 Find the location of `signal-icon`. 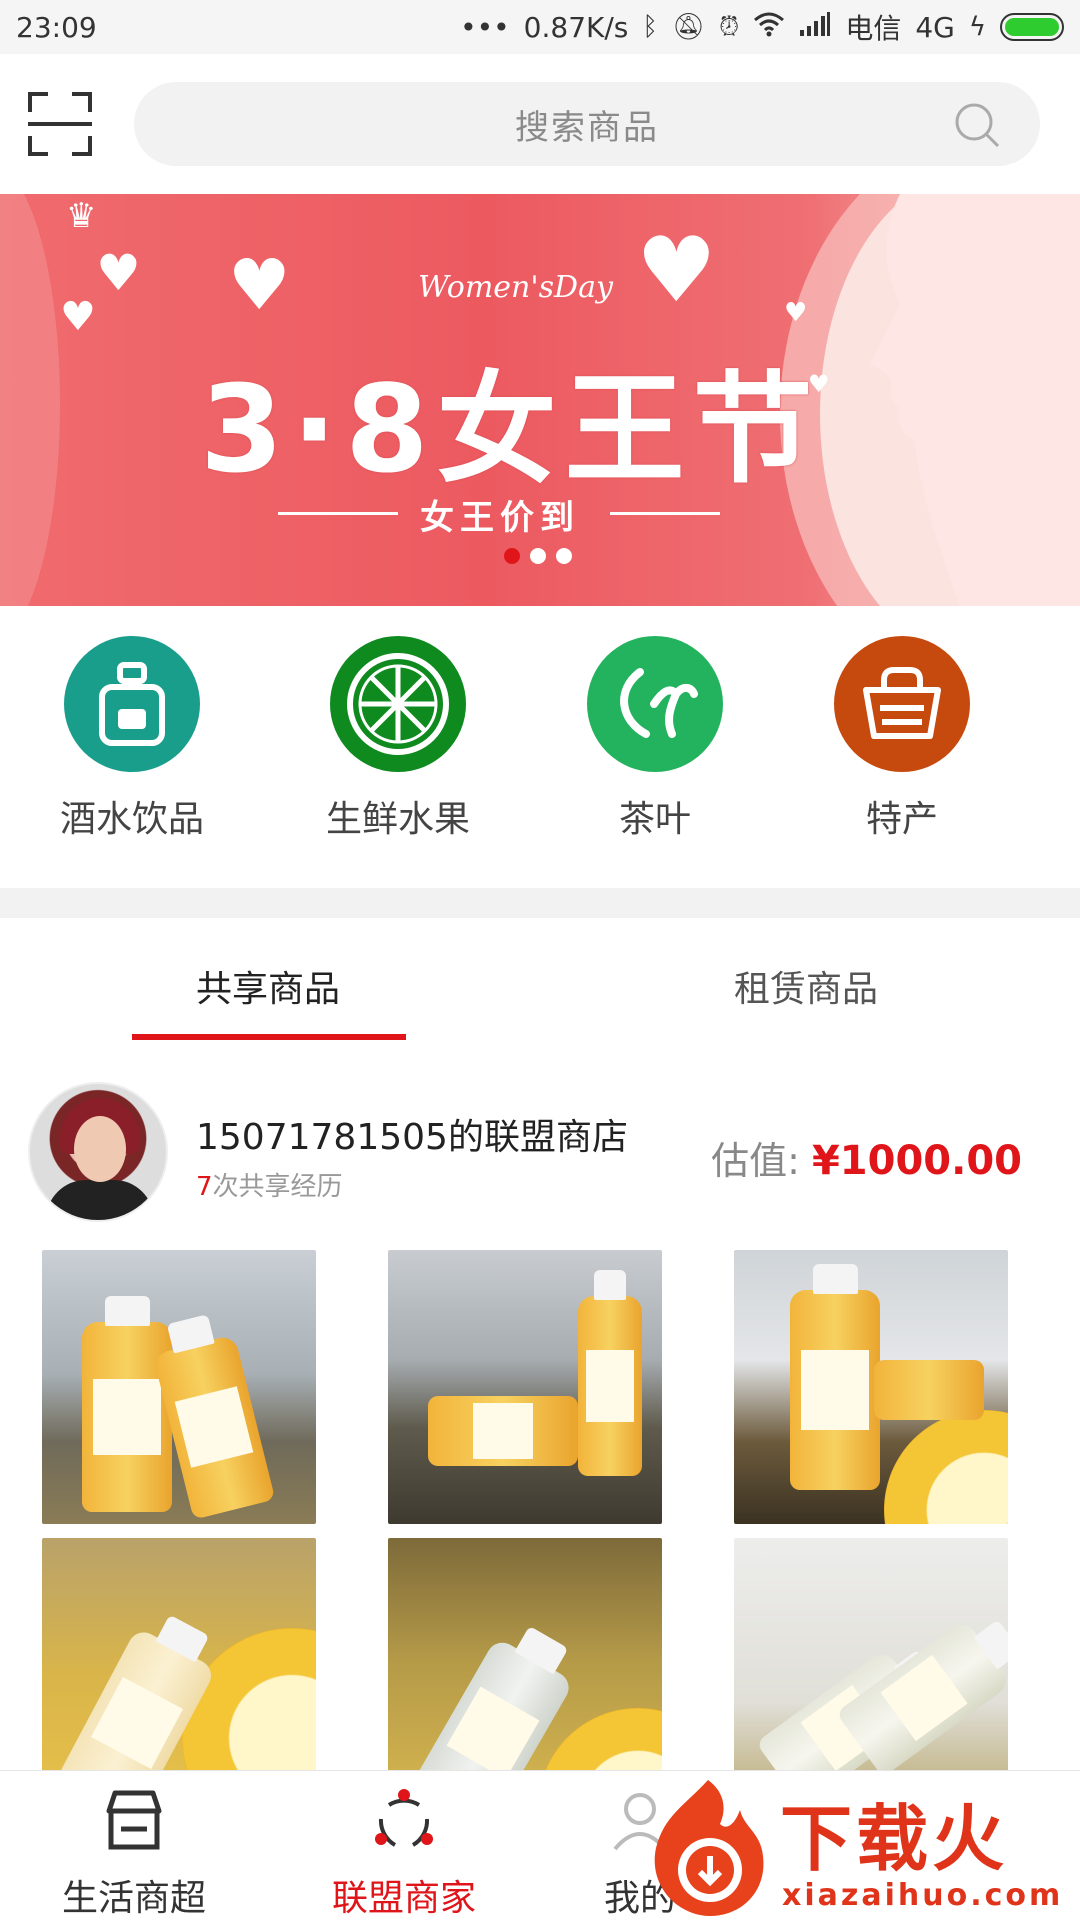

signal-icon is located at coordinates (815, 27).